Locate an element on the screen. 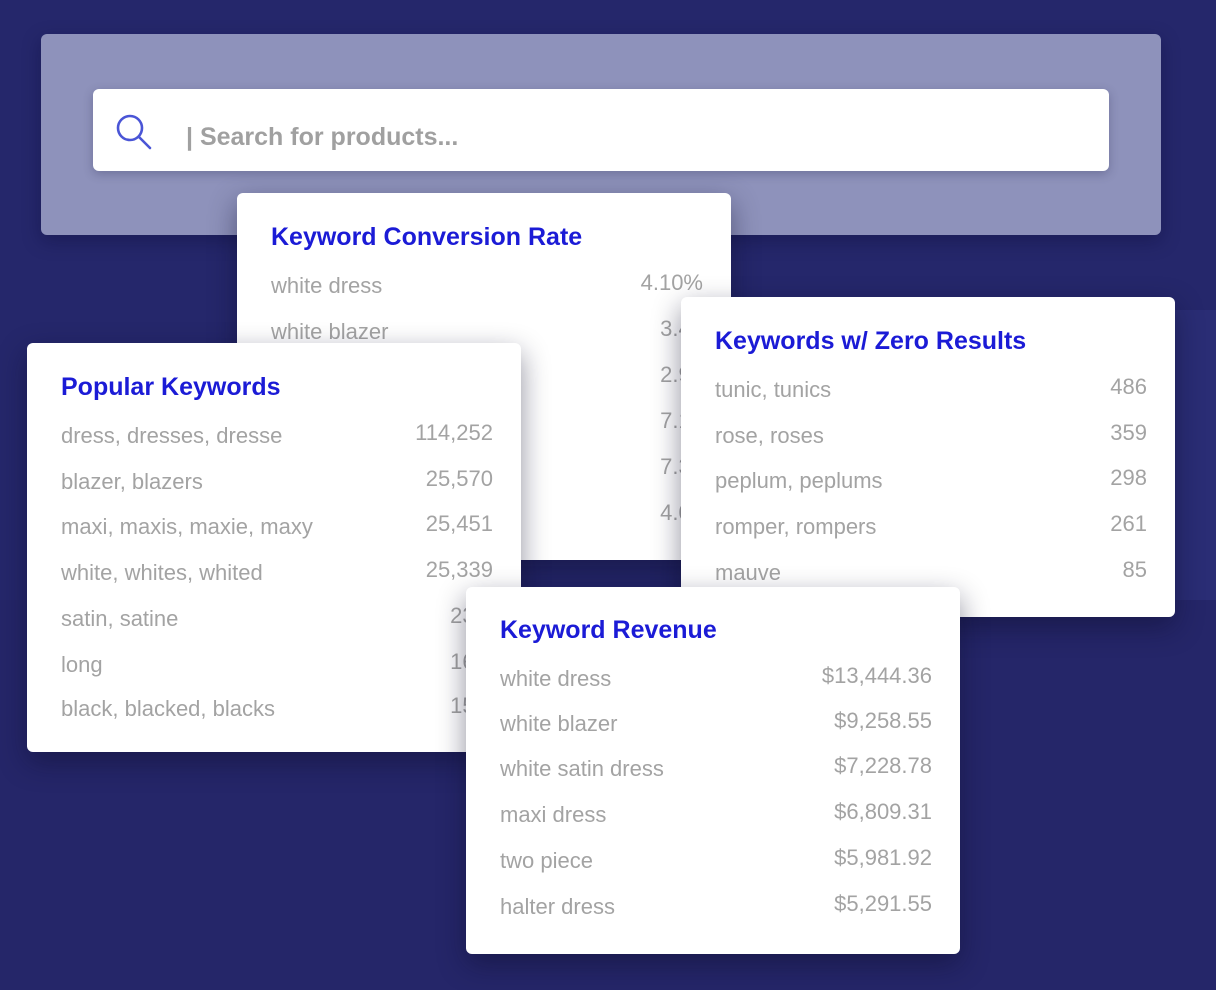  row-label: dress, dresses, dresse is located at coordinates (172, 435).